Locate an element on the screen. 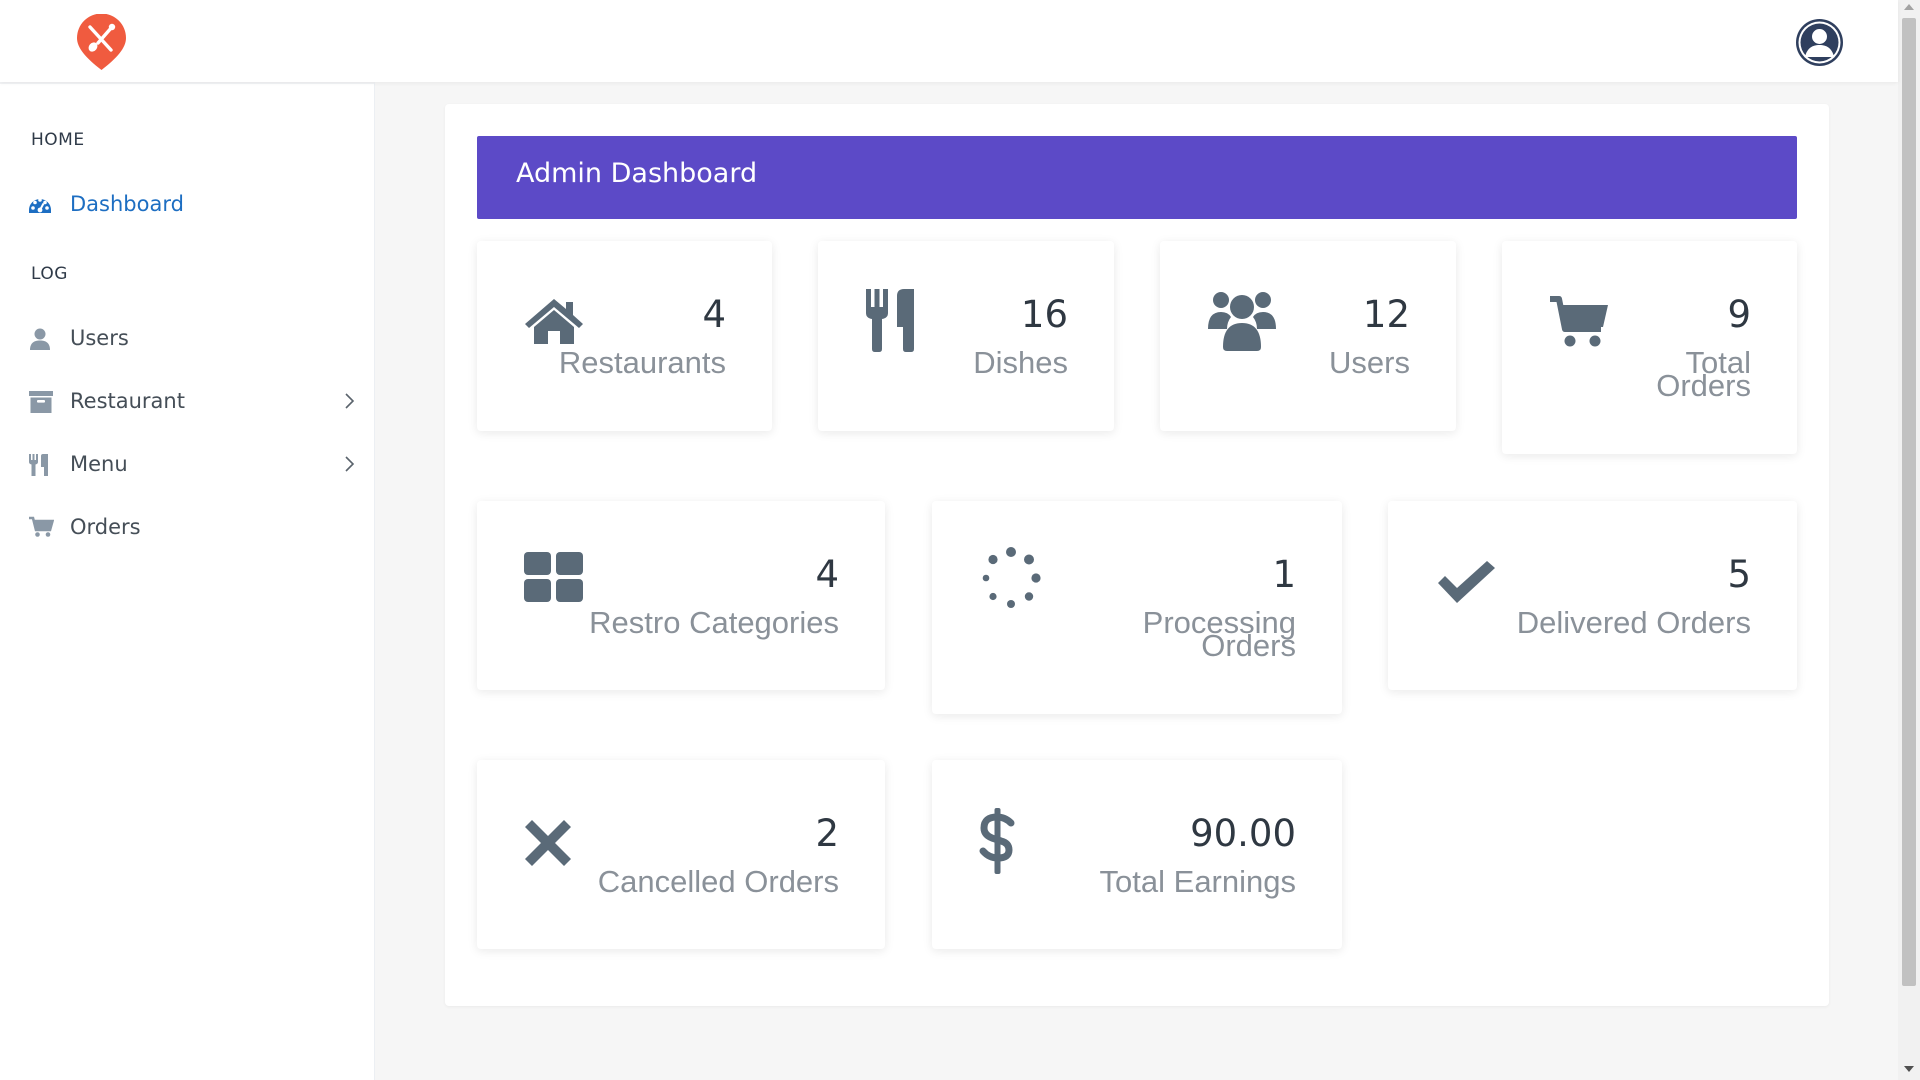 This screenshot has height=1080, width=1920. stat-caption: Processing Orders is located at coordinates (1219, 634).